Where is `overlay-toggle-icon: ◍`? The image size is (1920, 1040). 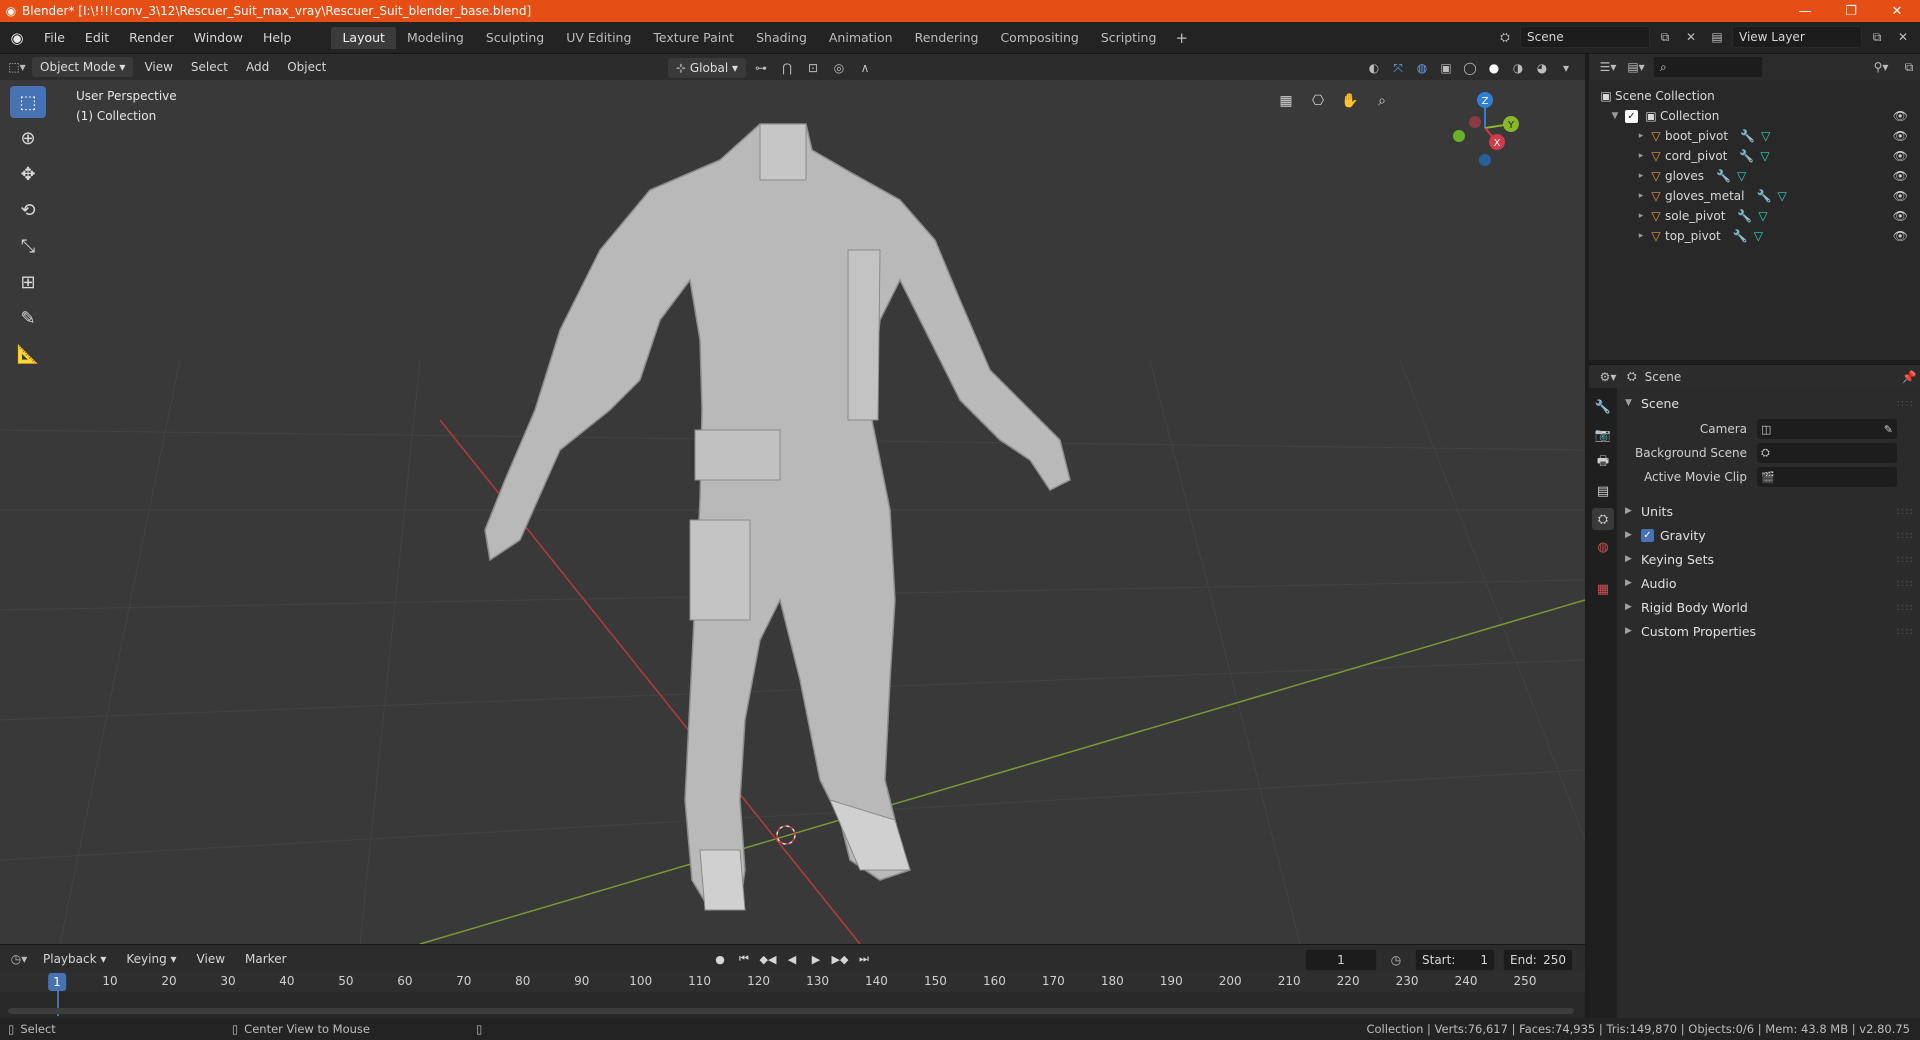 overlay-toggle-icon: ◍ is located at coordinates (1422, 68).